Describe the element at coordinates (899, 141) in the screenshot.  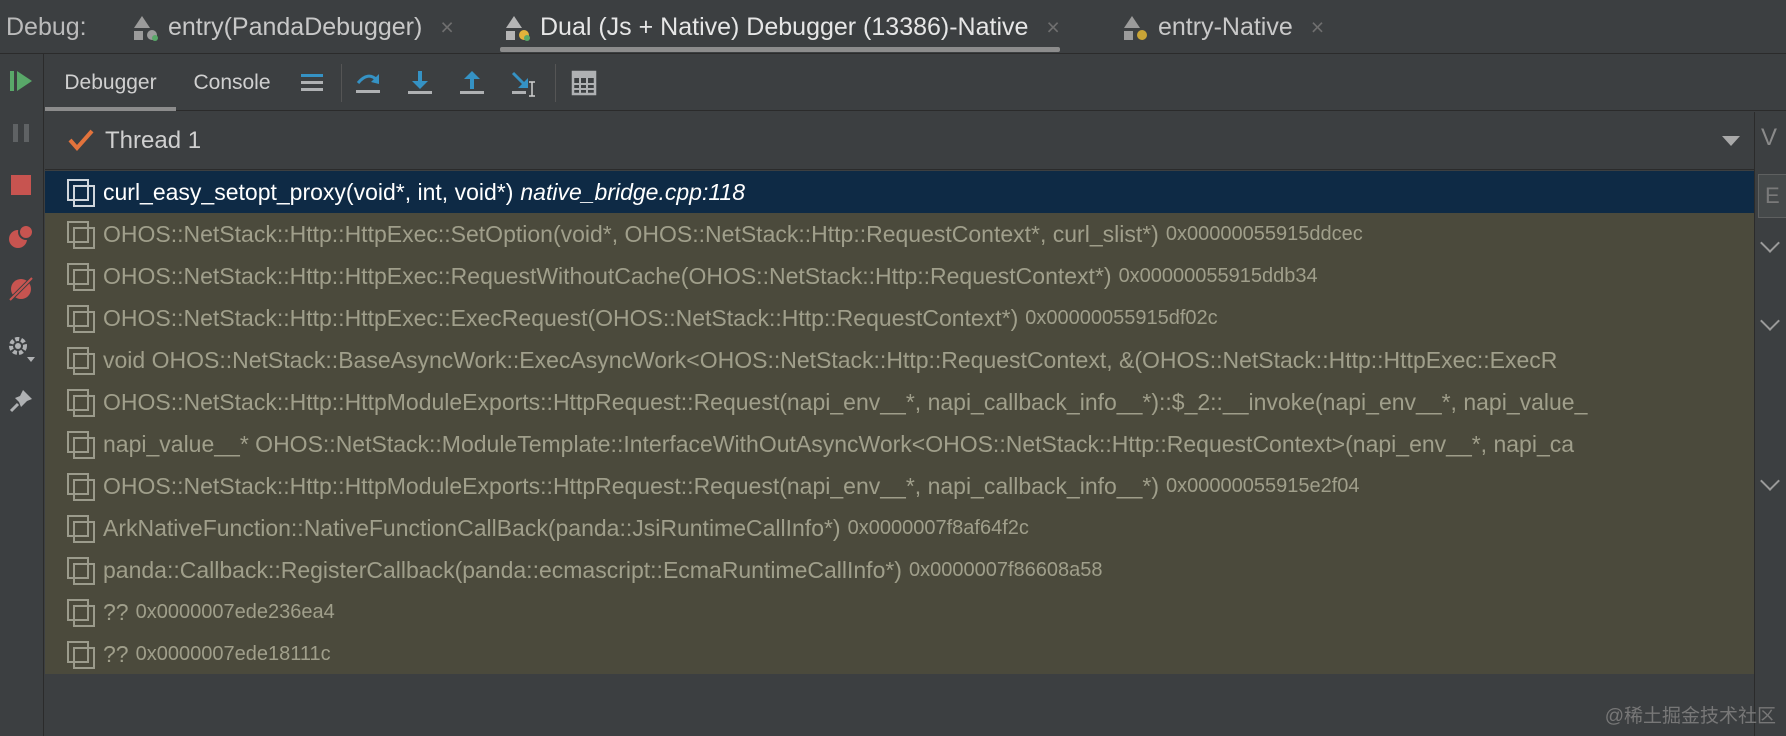
I see `thread-selector: Thread 1` at that location.